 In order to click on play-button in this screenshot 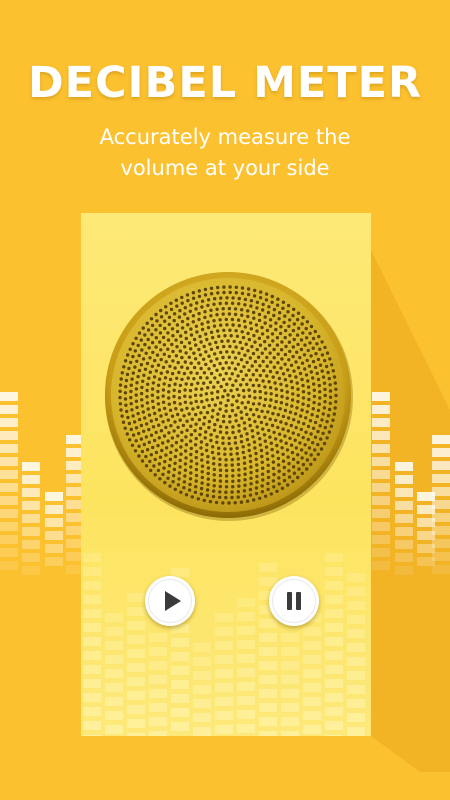, I will do `click(170, 601)`.